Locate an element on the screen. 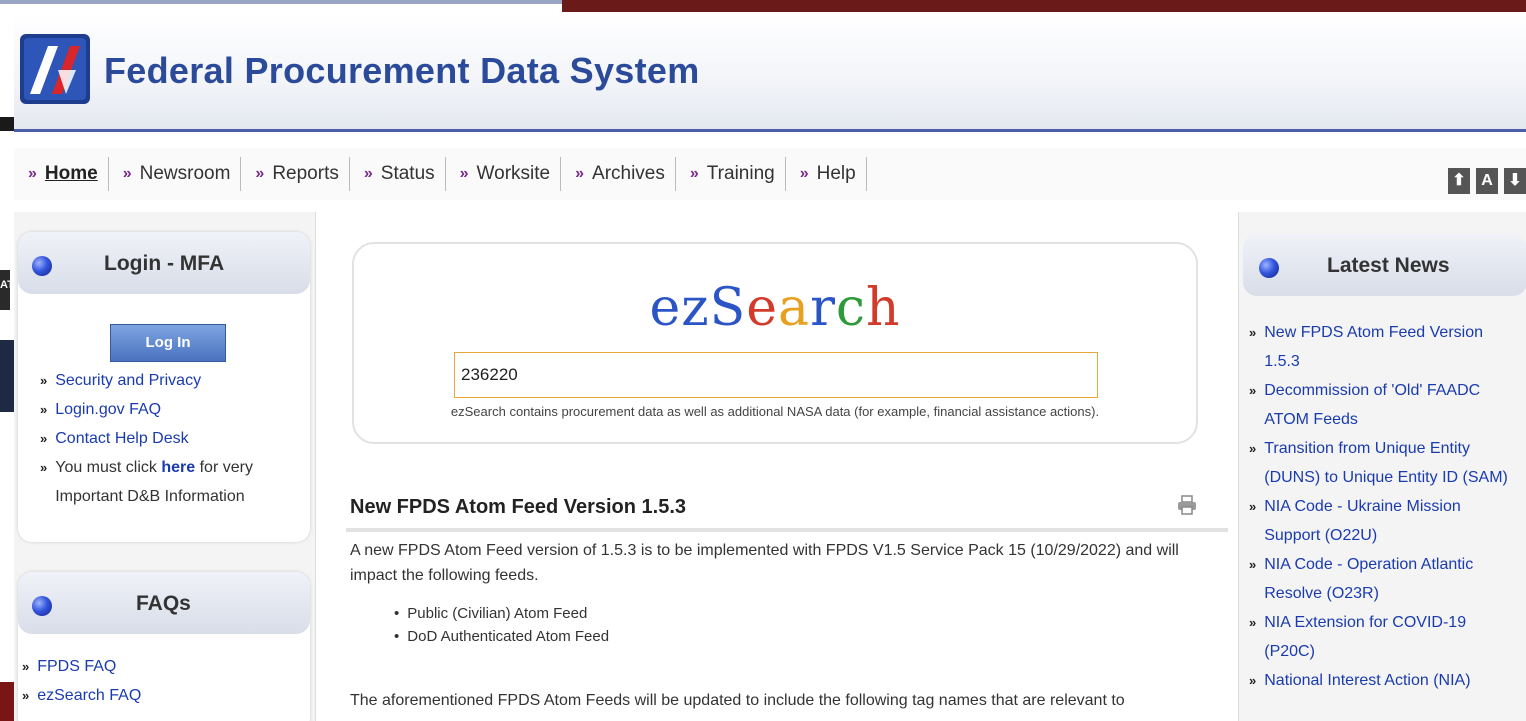  contact-help-desk-link: Contact Help Desk is located at coordinates (121, 438).